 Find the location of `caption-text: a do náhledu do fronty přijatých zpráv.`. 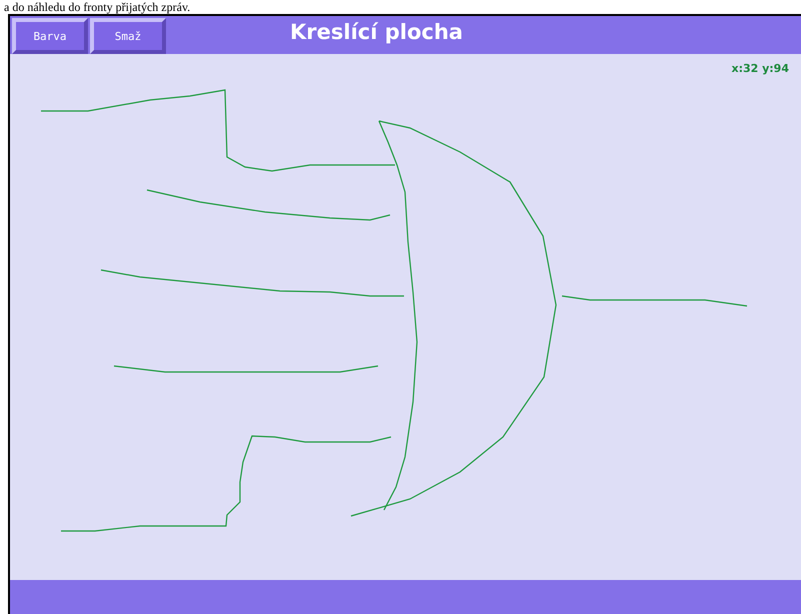

caption-text: a do náhledu do fronty přijatých zpráv. is located at coordinates (97, 7).